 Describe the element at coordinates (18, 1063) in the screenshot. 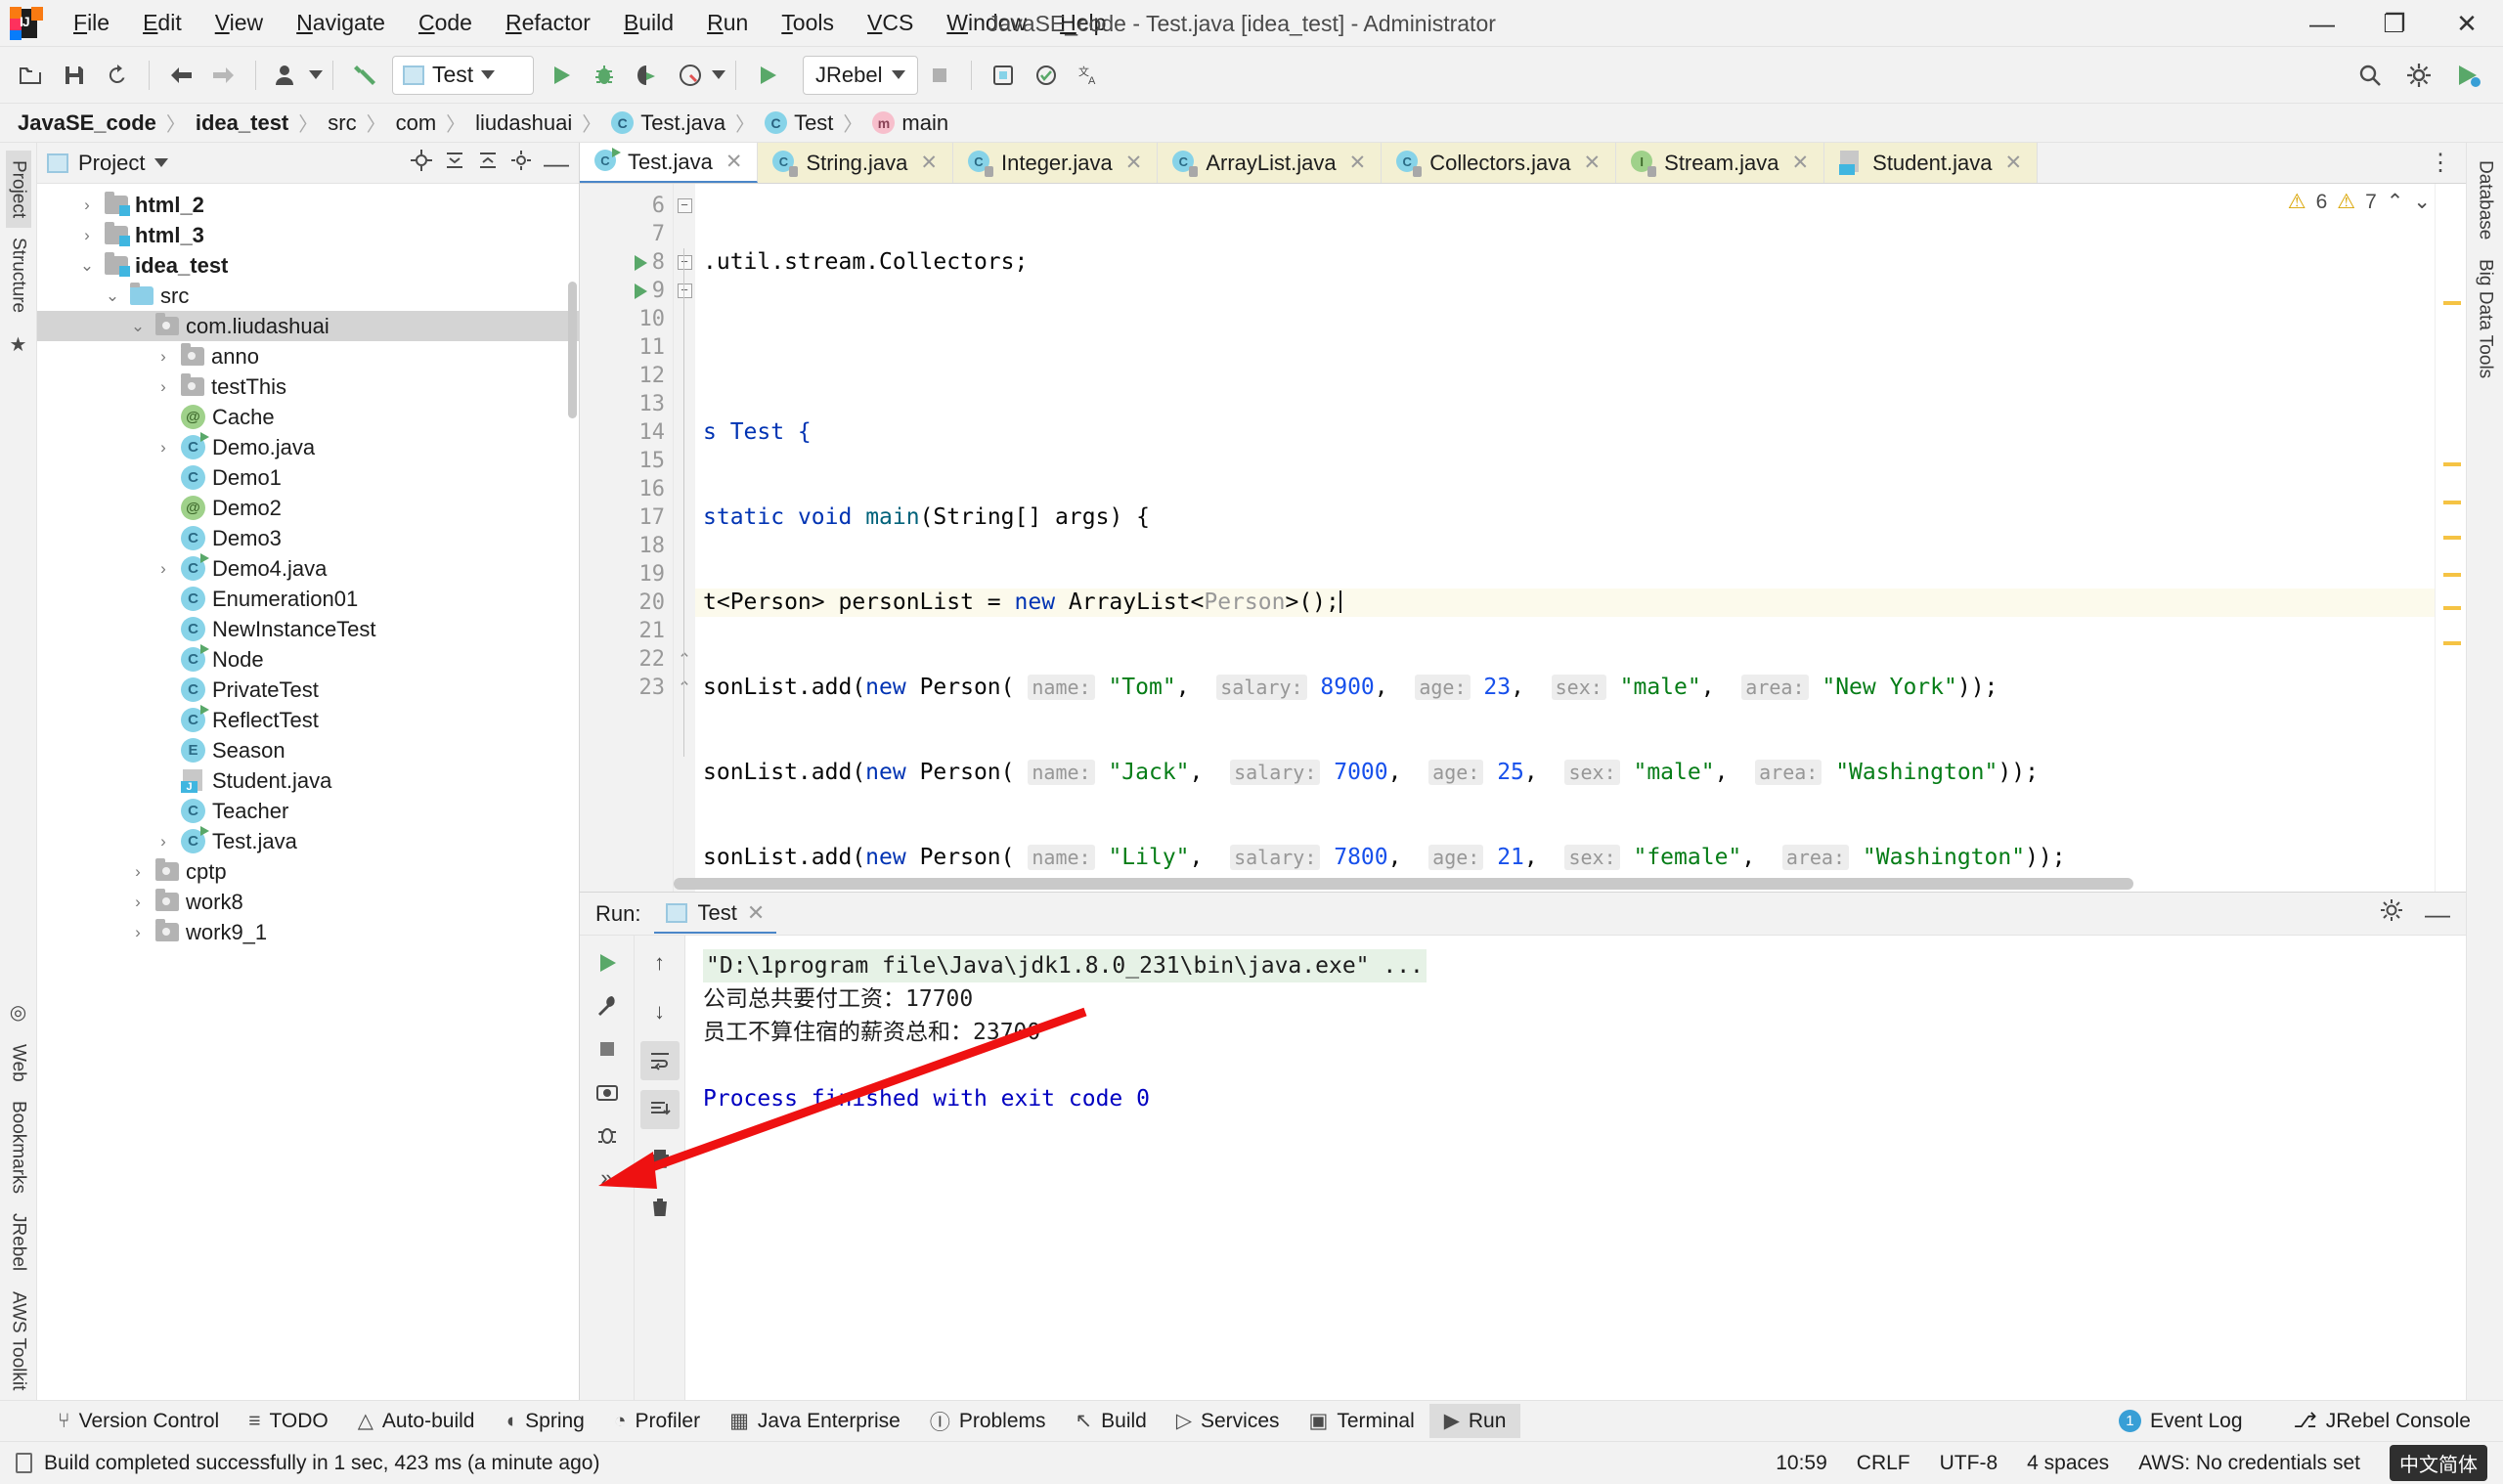

I see `rail-item-web: Web` at that location.